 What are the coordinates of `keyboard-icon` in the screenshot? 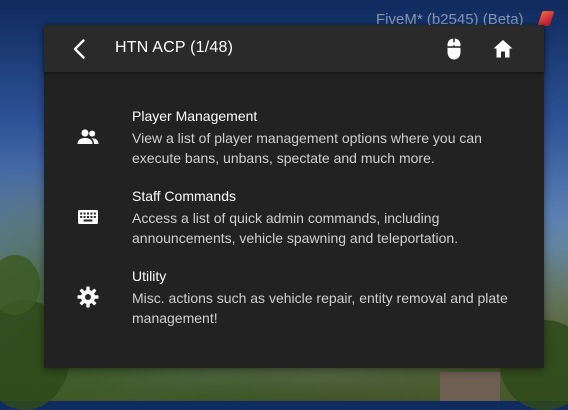 It's located at (88, 217).